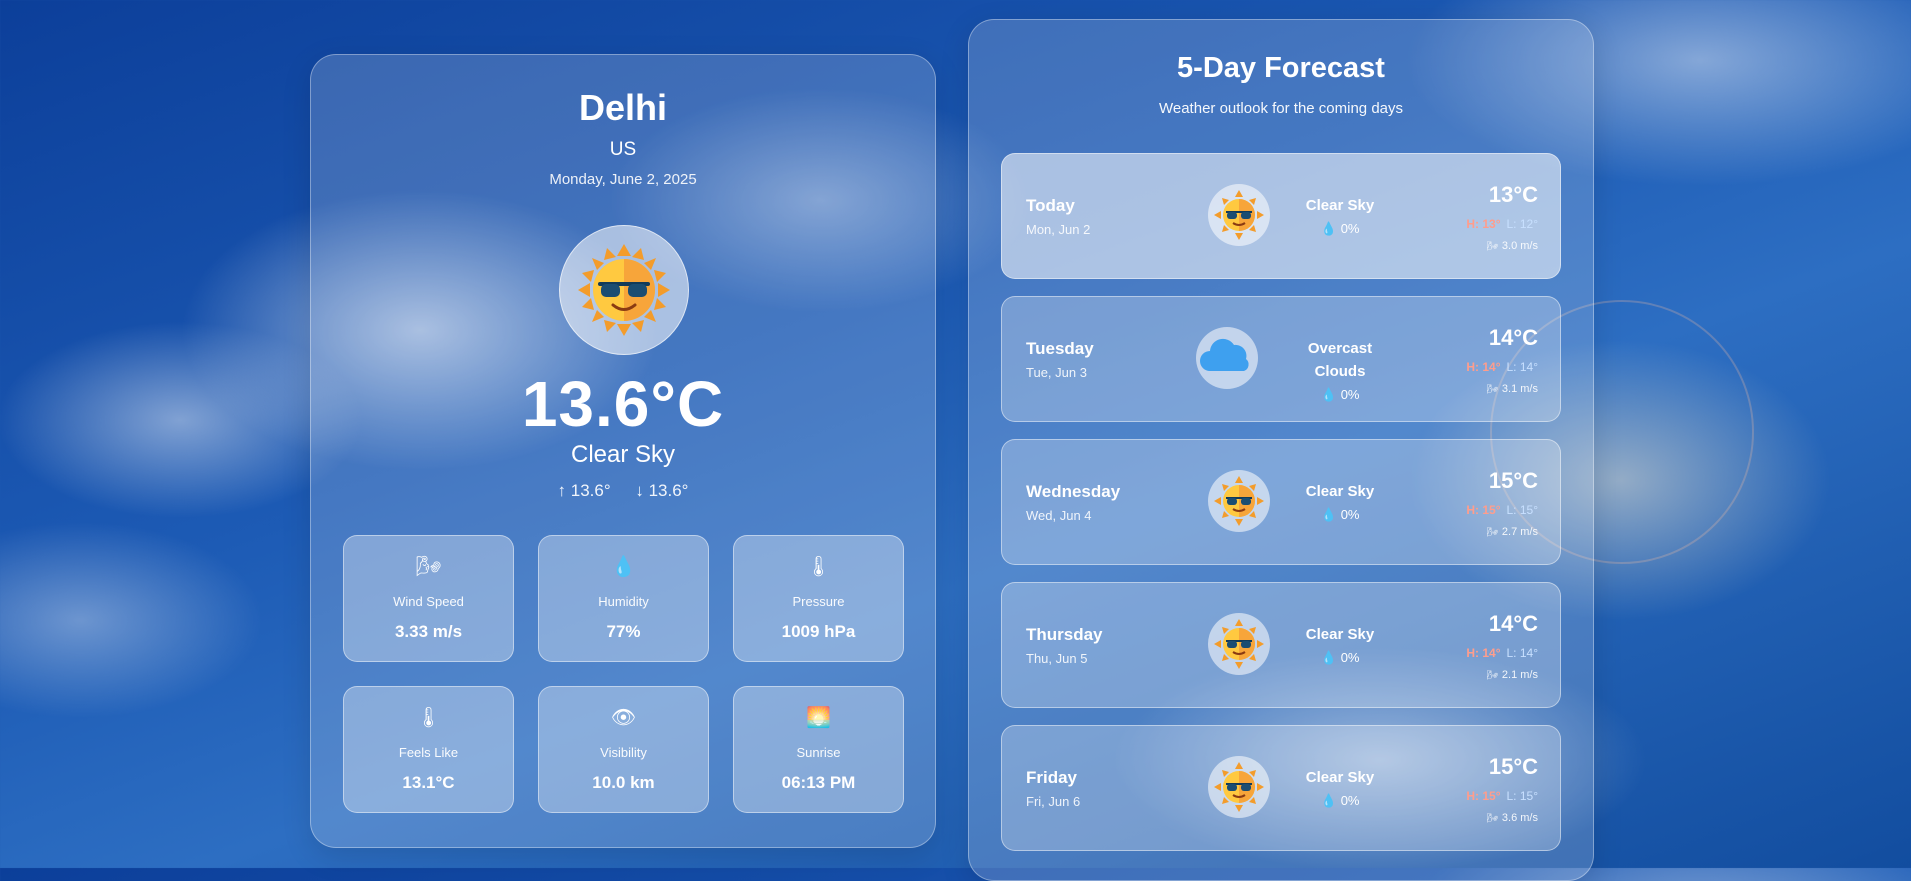  Describe the element at coordinates (1056, 372) in the screenshot. I see `day-date: Tue, Jun 3` at that location.